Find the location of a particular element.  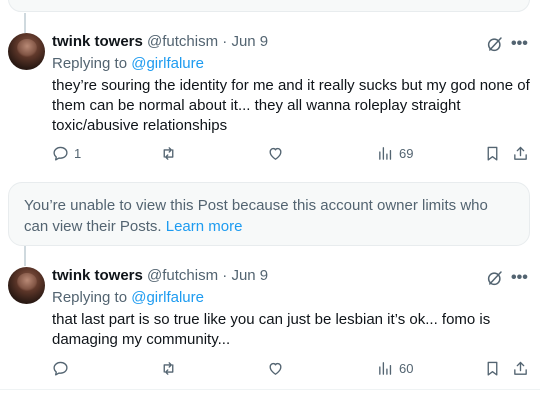

reply-count: 1 is located at coordinates (78, 153).